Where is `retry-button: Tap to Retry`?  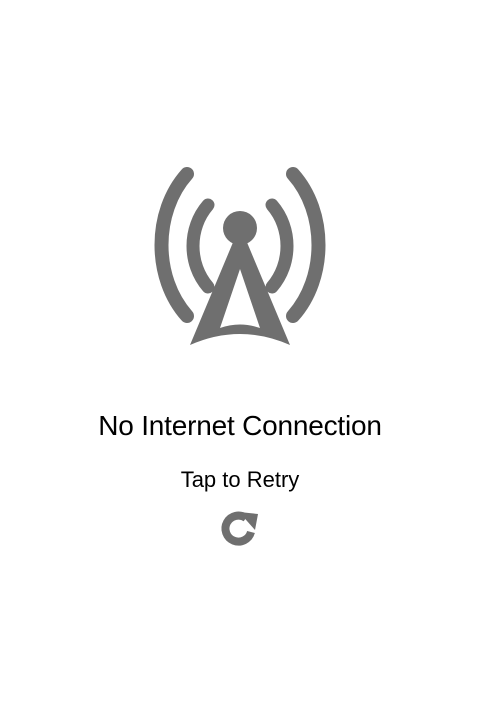 retry-button: Tap to Retry is located at coordinates (240, 508).